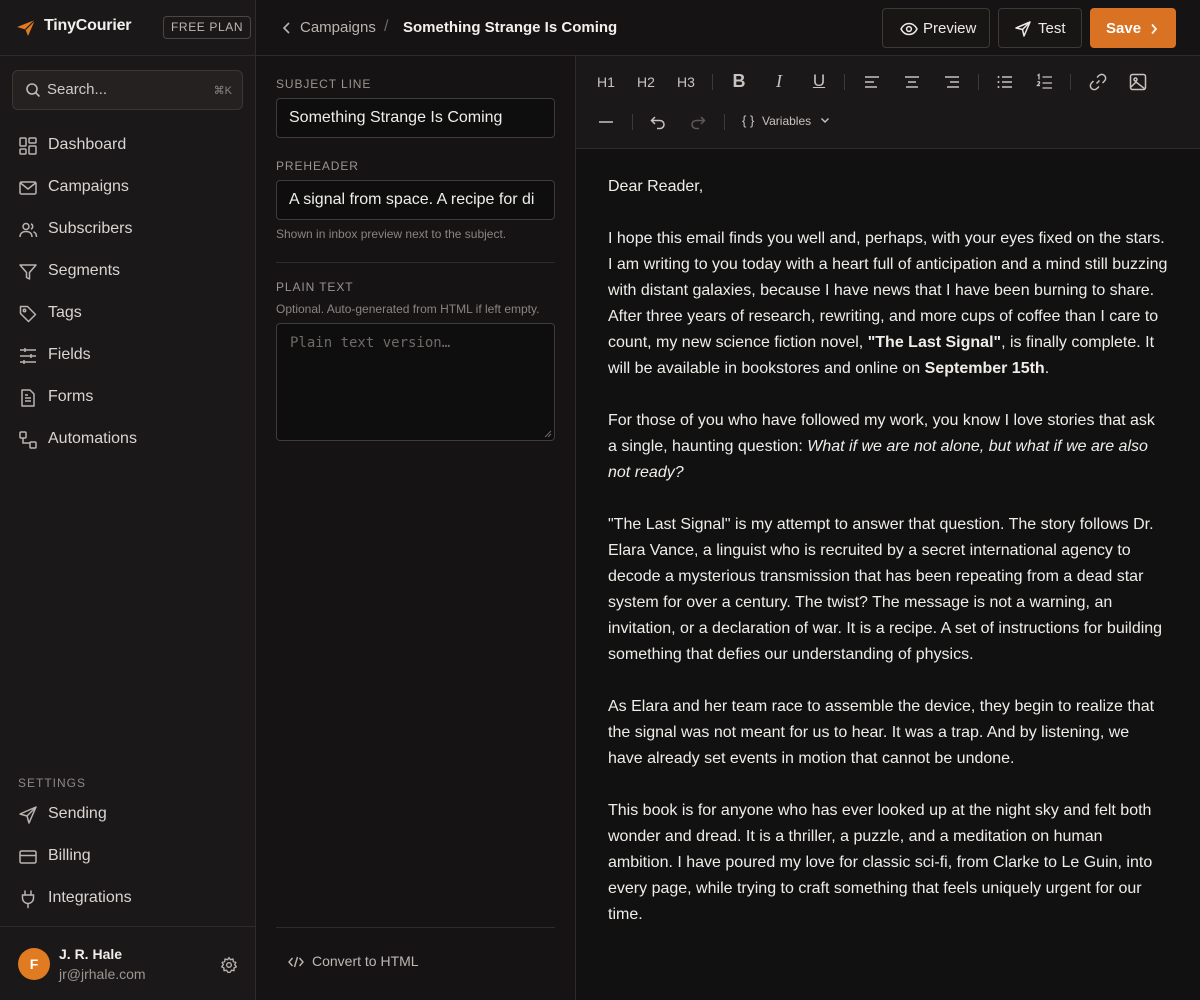  I want to click on release-date-bold: September 15th, so click(984, 368).